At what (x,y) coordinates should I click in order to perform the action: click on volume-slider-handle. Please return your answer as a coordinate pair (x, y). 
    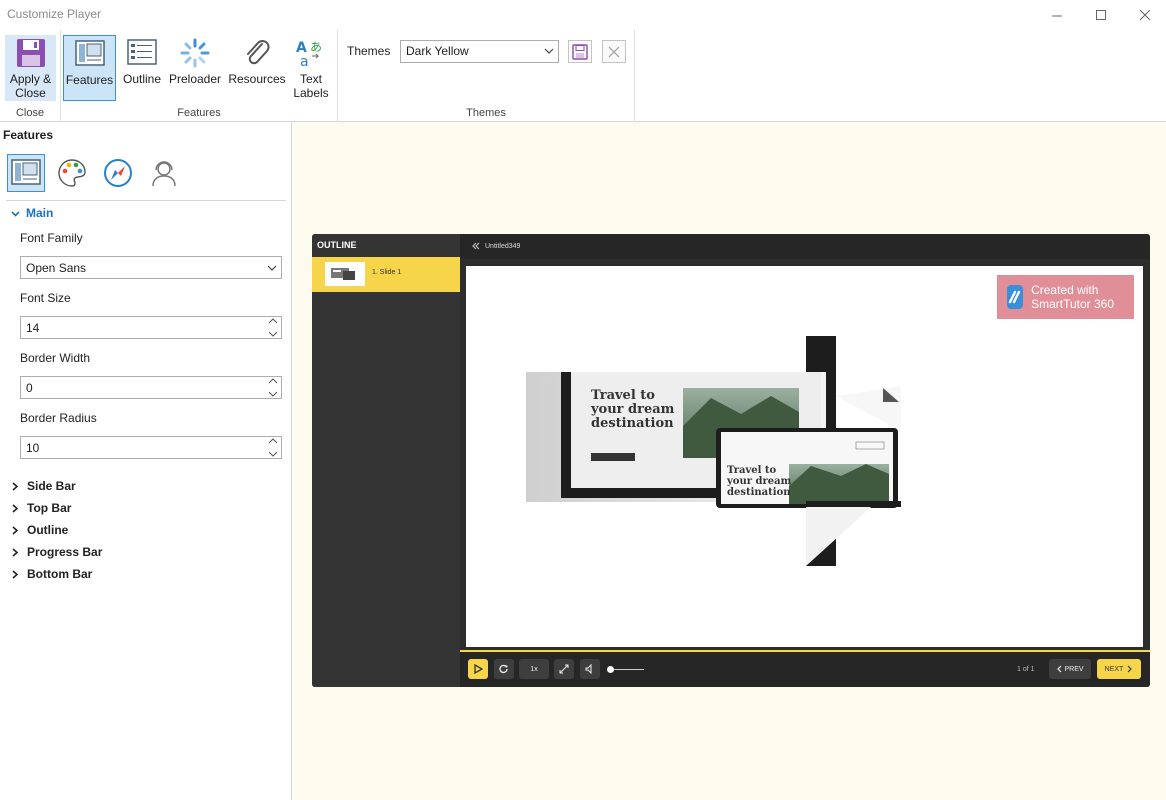
    Looking at the image, I should click on (610, 669).